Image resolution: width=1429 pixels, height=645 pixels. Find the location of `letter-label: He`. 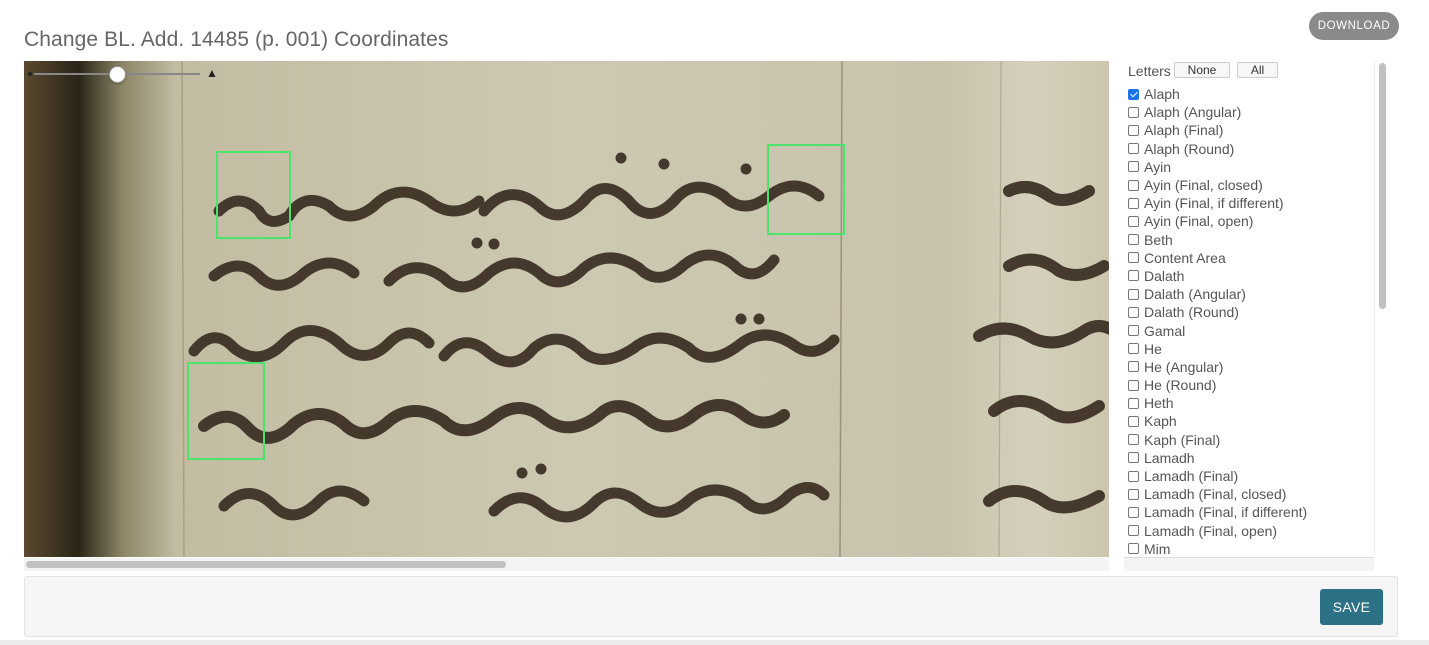

letter-label: He is located at coordinates (1153, 348).